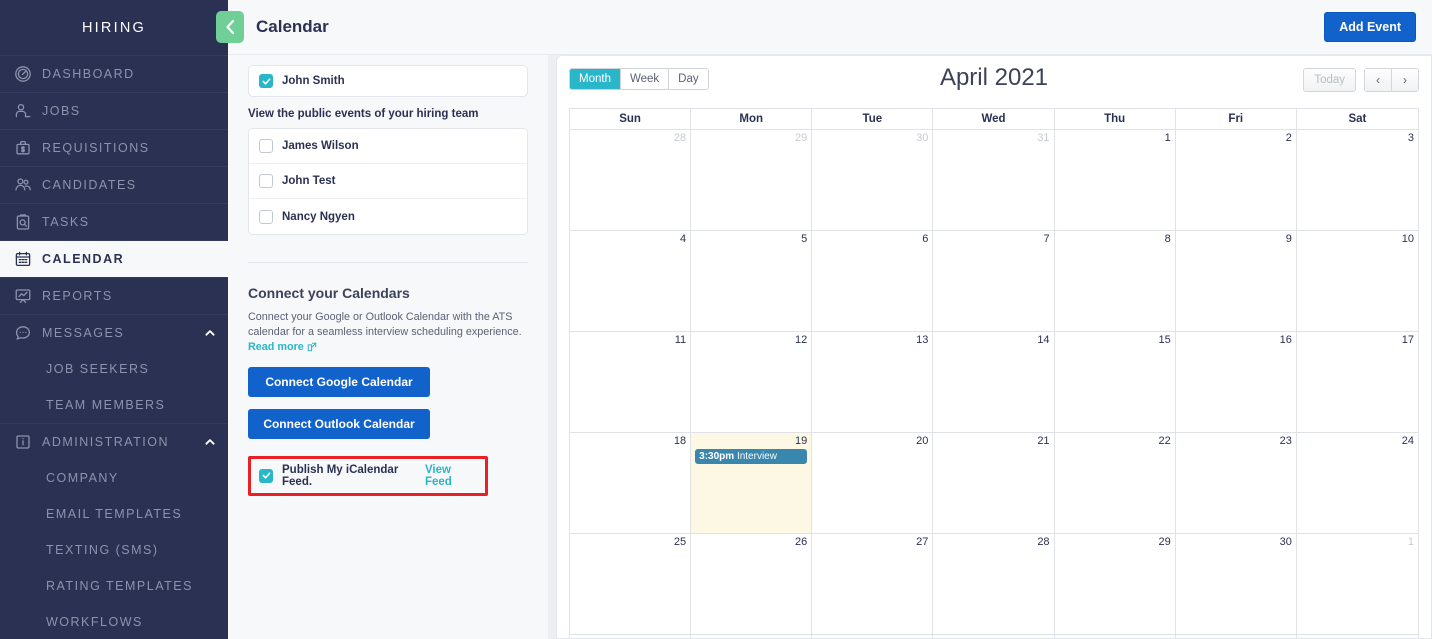  Describe the element at coordinates (106, 442) in the screenshot. I see `sidebar-item-label: ADMINISTRATION` at that location.